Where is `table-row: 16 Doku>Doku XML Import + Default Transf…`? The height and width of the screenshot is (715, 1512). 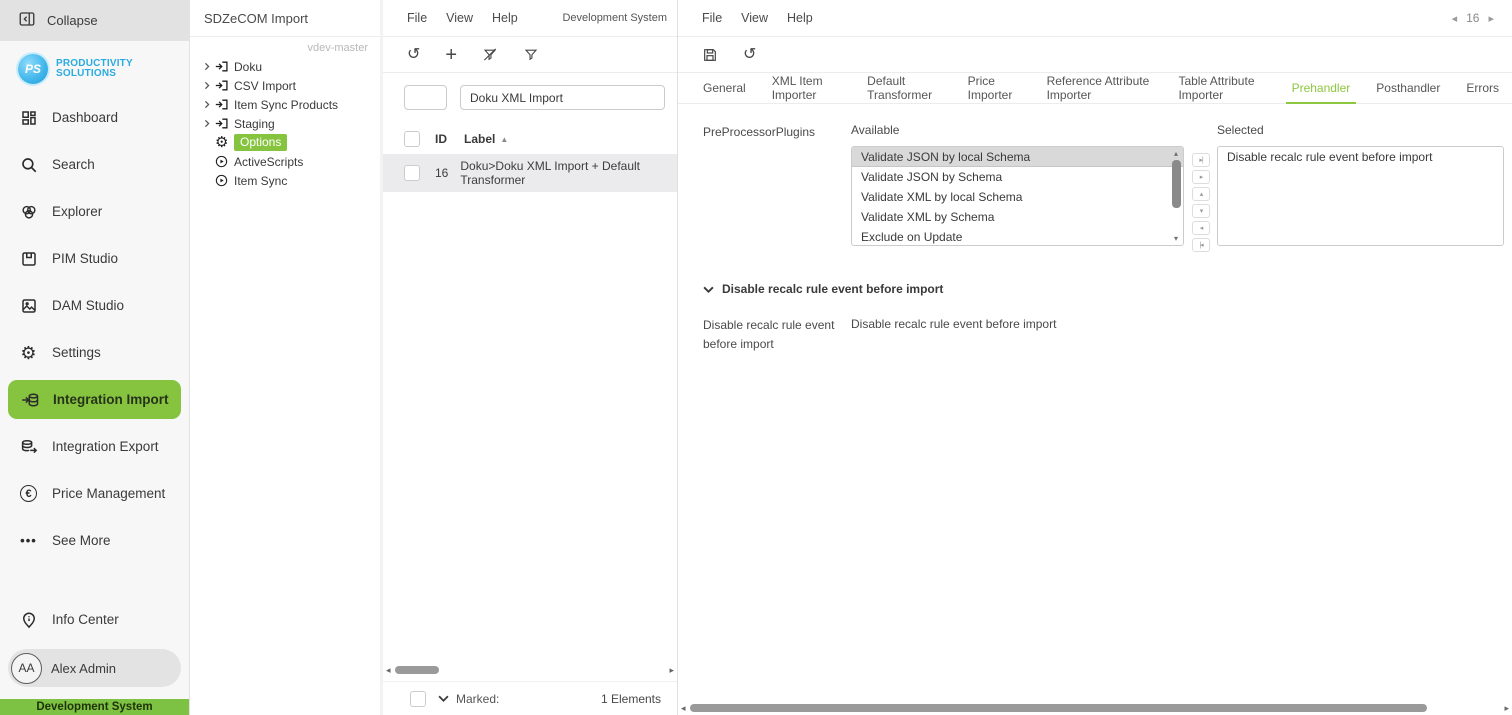 table-row: 16 Doku>Doku XML Import + Default Transf… is located at coordinates (530, 173).